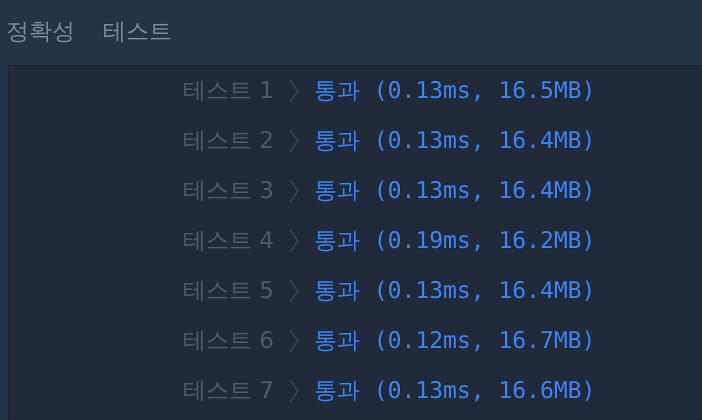  What do you see at coordinates (455, 241) in the screenshot?
I see `test-result: 통과 (0.19ms, 16.2MB)` at bounding box center [455, 241].